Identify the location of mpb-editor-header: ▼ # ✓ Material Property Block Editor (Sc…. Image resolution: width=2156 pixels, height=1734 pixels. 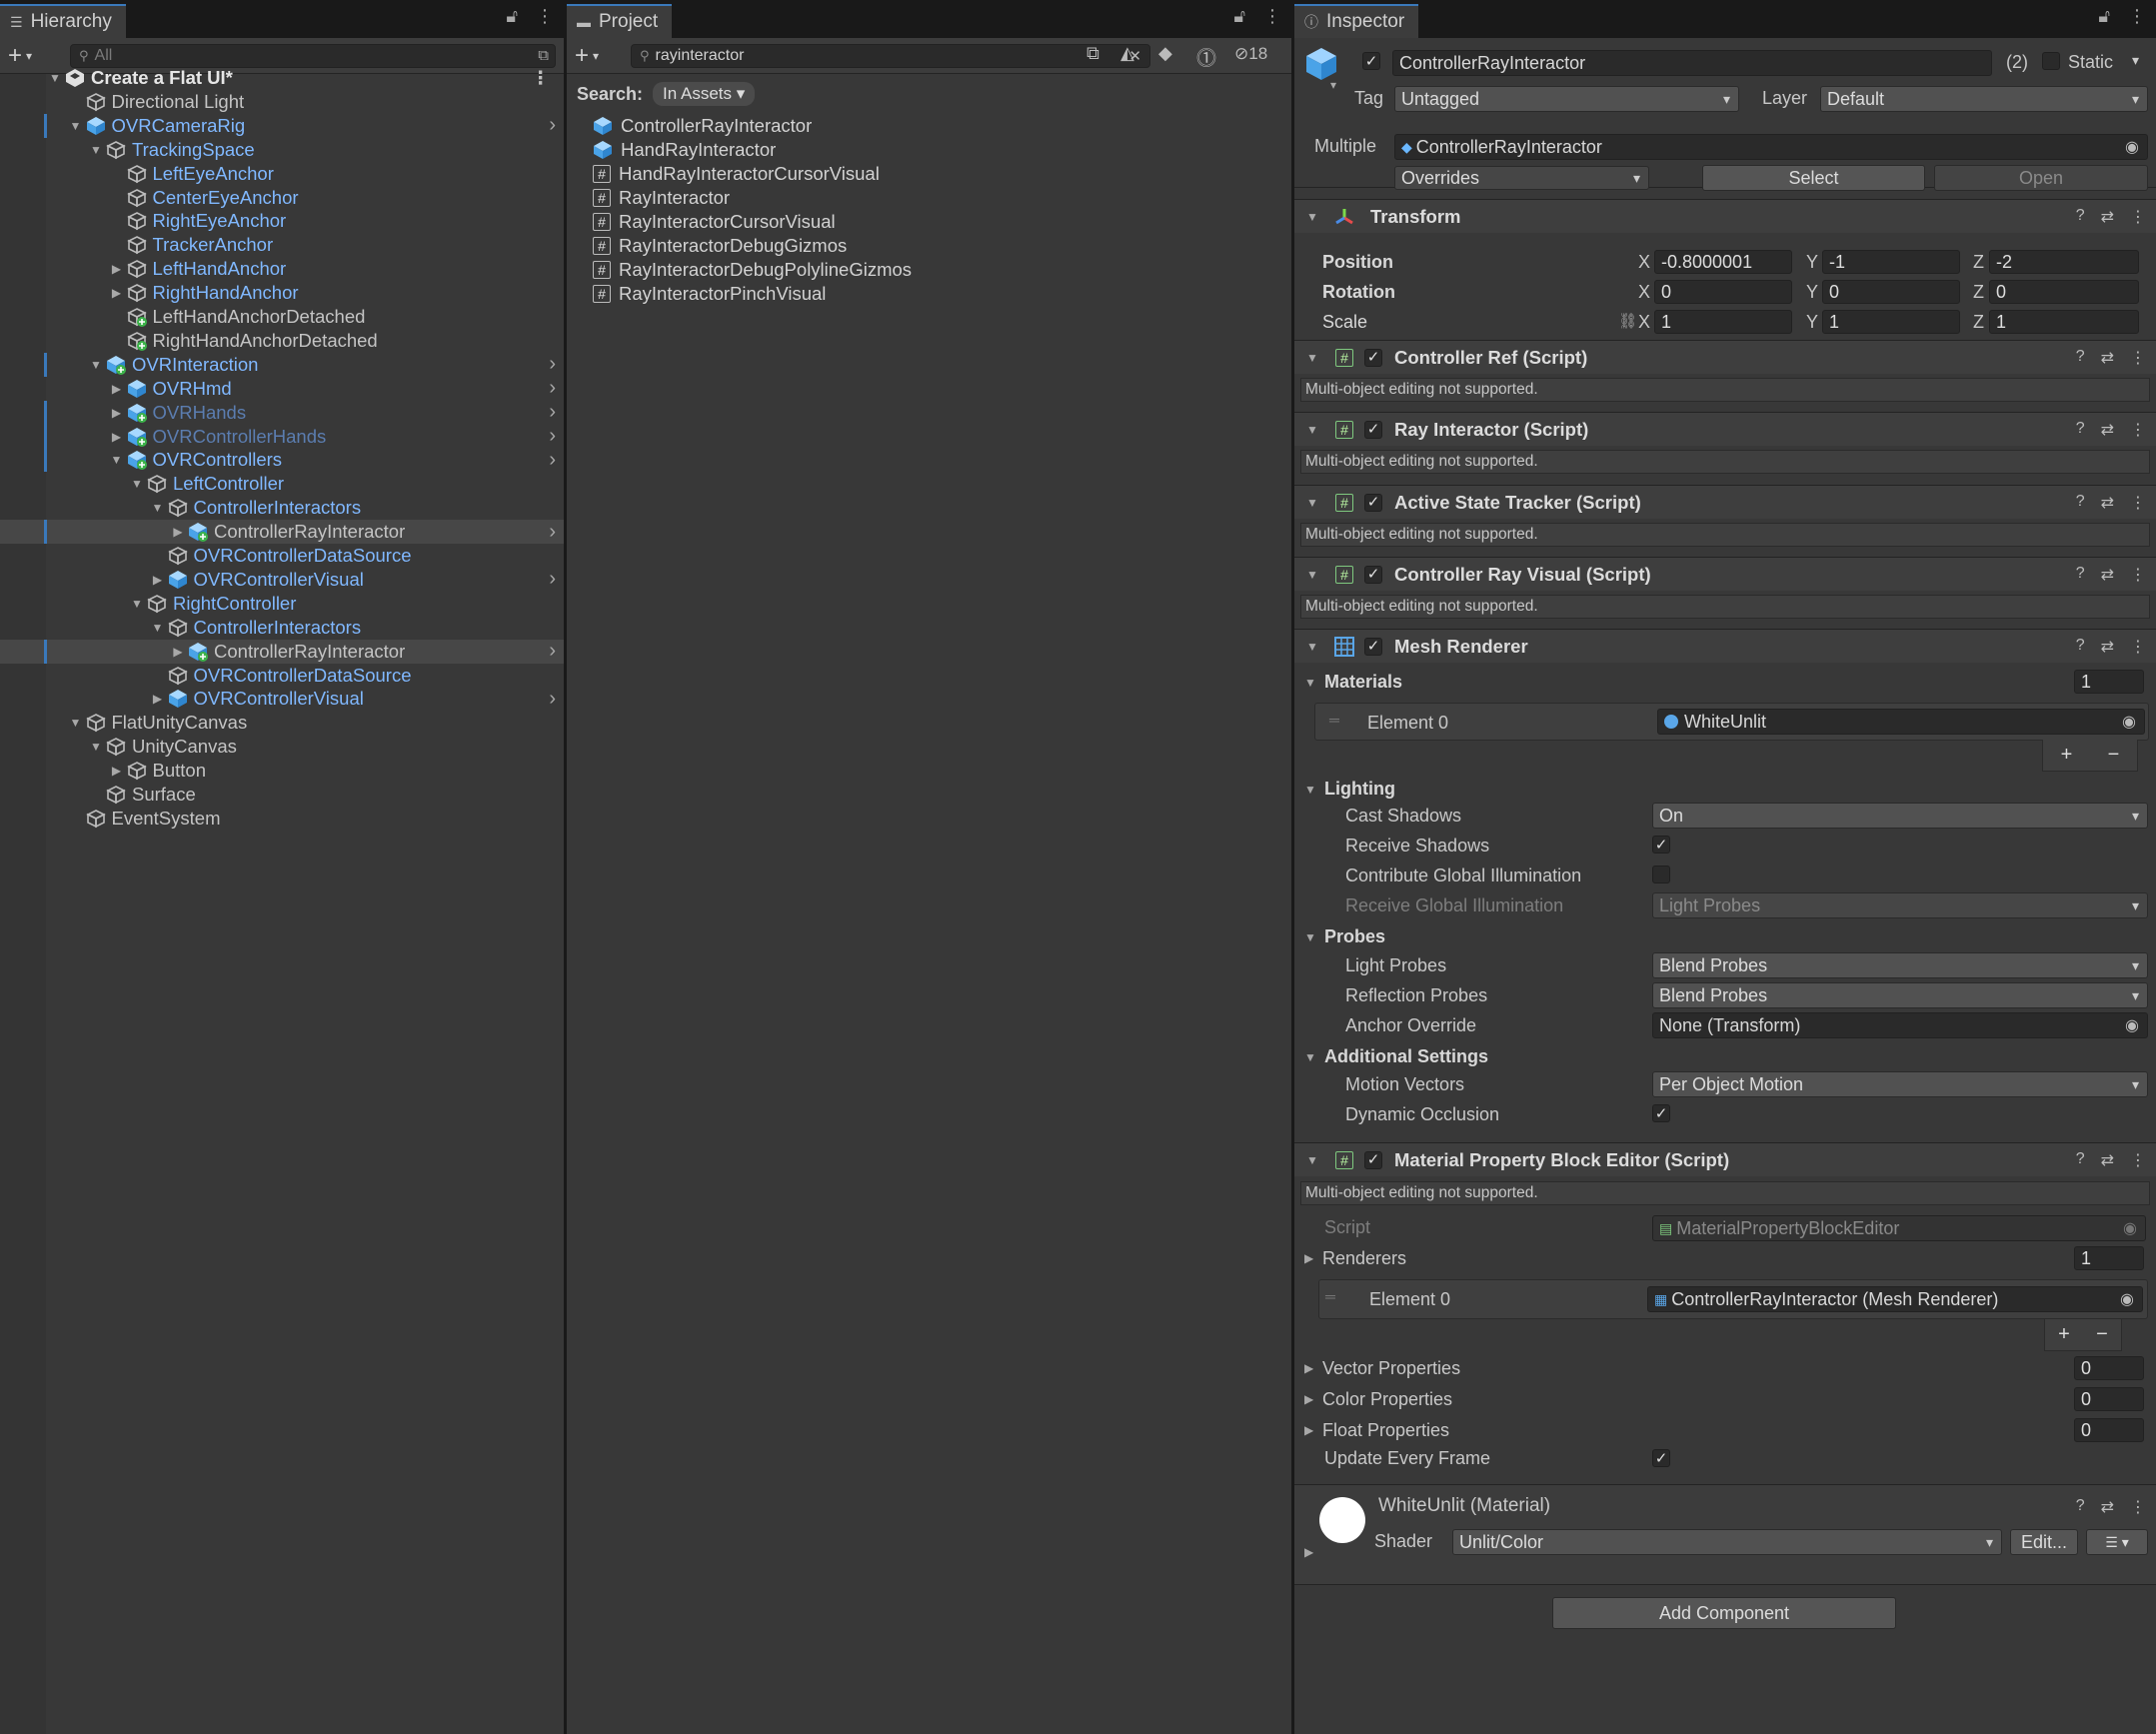
(1725, 1159).